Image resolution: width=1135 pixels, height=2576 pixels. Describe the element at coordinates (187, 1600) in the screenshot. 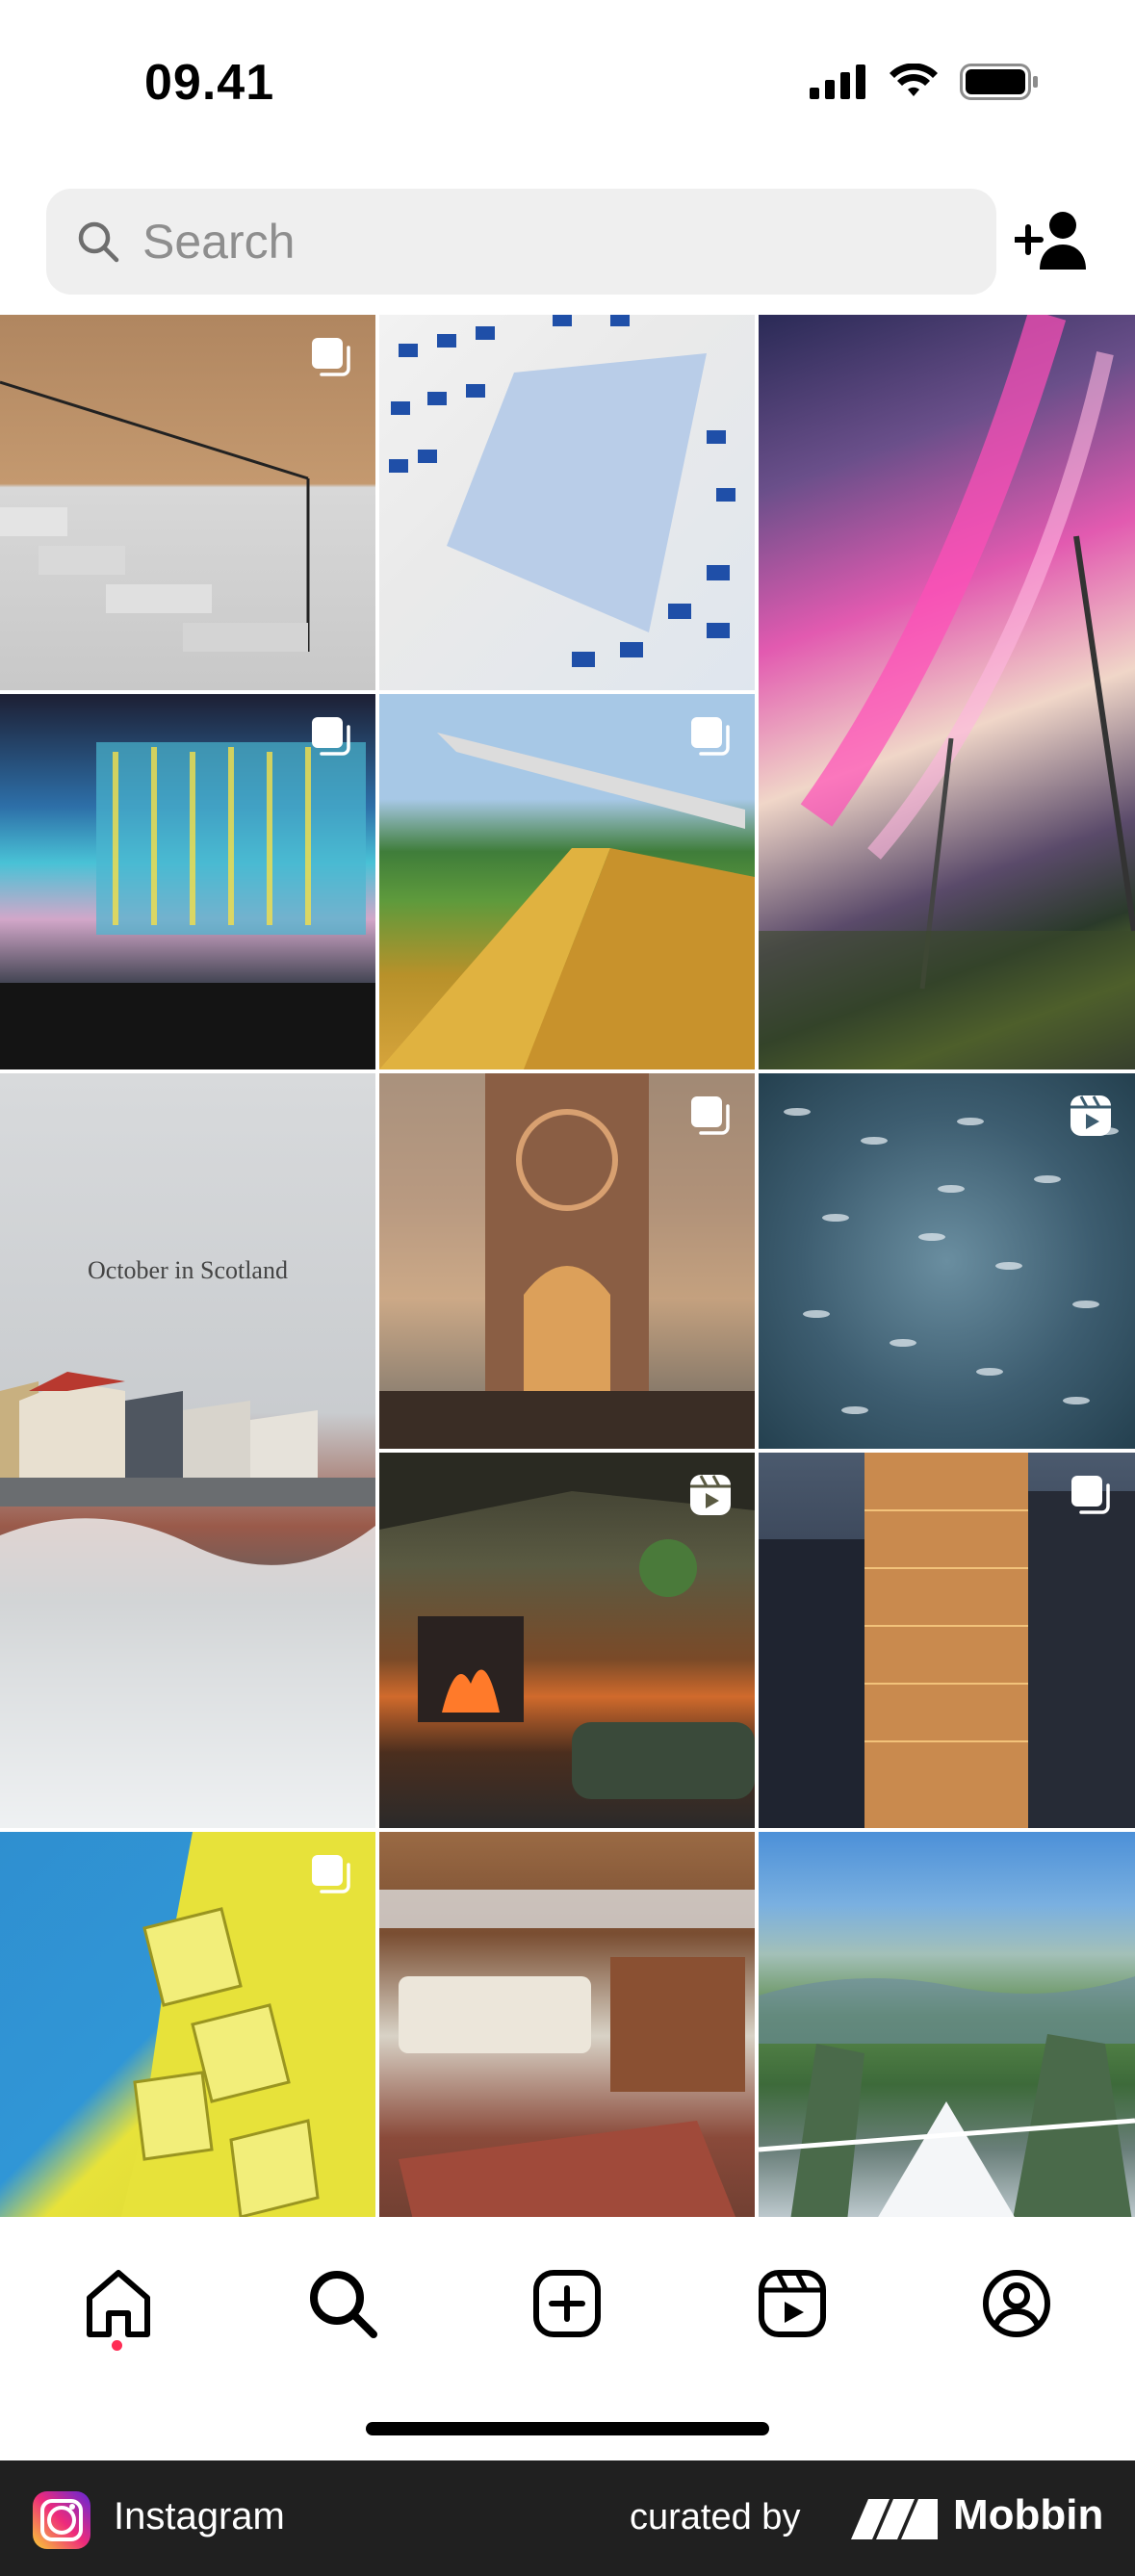

I see `scotland-graphic` at that location.